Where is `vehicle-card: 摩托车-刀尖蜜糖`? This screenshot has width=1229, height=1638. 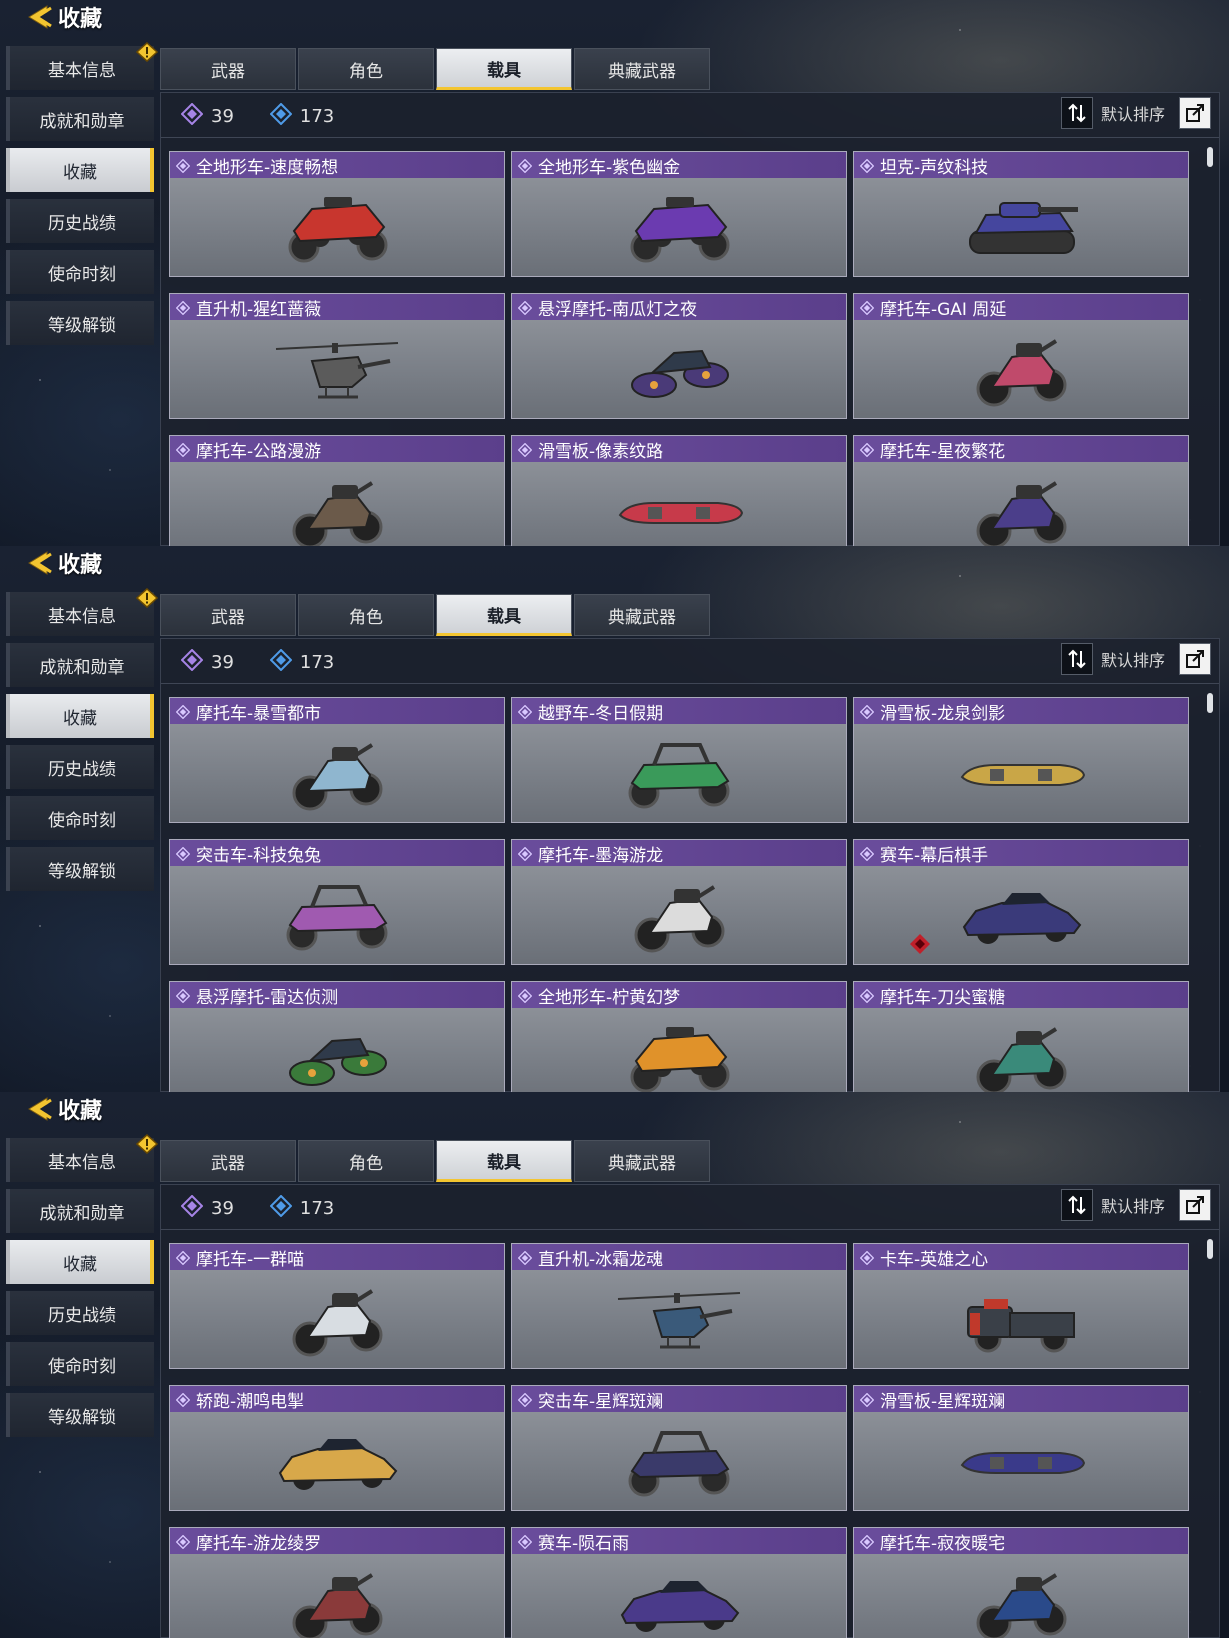
vehicle-card: 摩托车-刀尖蜜糖 is located at coordinates (1021, 1036).